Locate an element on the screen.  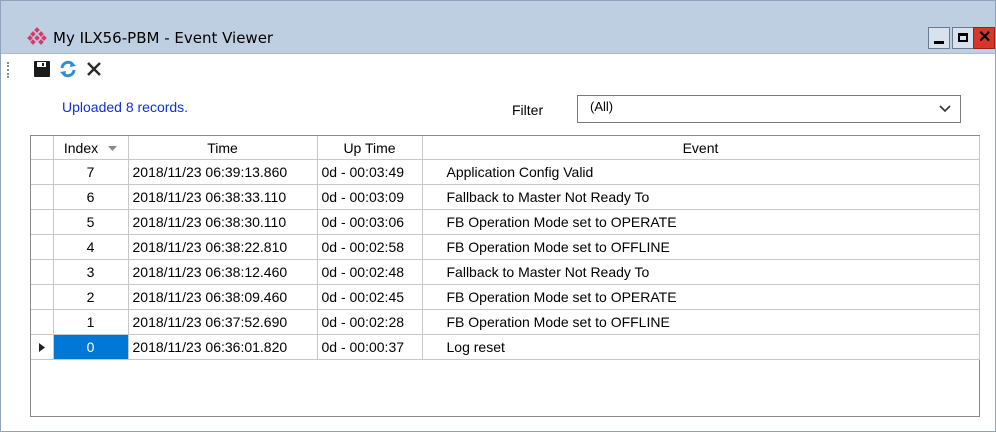
clear-button is located at coordinates (94, 69).